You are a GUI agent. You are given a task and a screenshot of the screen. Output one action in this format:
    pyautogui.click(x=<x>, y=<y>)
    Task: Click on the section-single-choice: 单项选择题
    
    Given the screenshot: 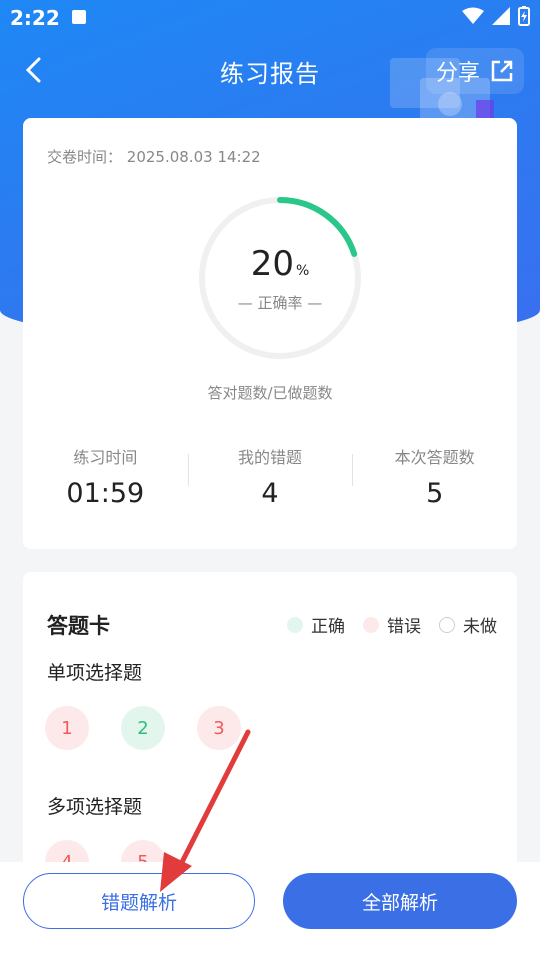 What is the action you would take?
    pyautogui.click(x=95, y=673)
    